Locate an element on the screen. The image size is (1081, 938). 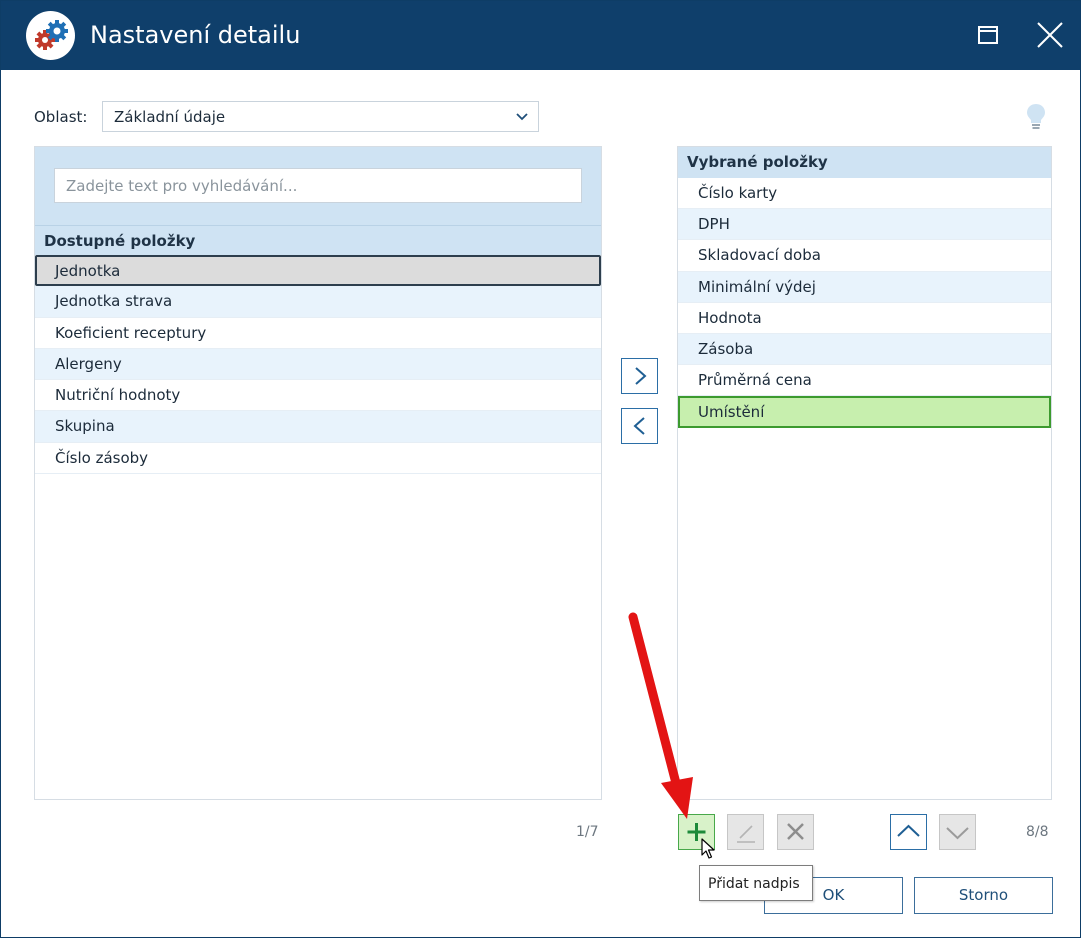
available-items-title: Dostupné položky is located at coordinates (318, 240).